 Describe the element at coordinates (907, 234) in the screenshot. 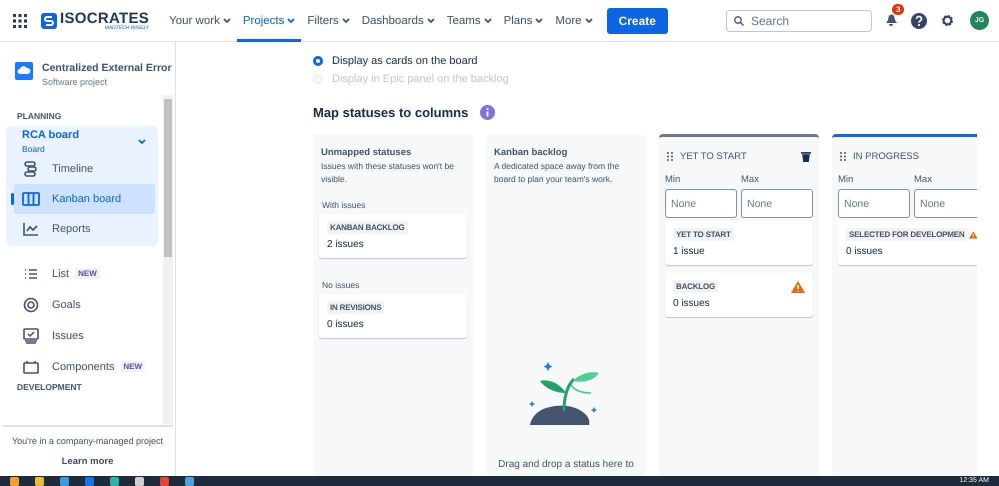

I see `status-lozenge: SELECTED FOR DEVELOPMEN` at that location.